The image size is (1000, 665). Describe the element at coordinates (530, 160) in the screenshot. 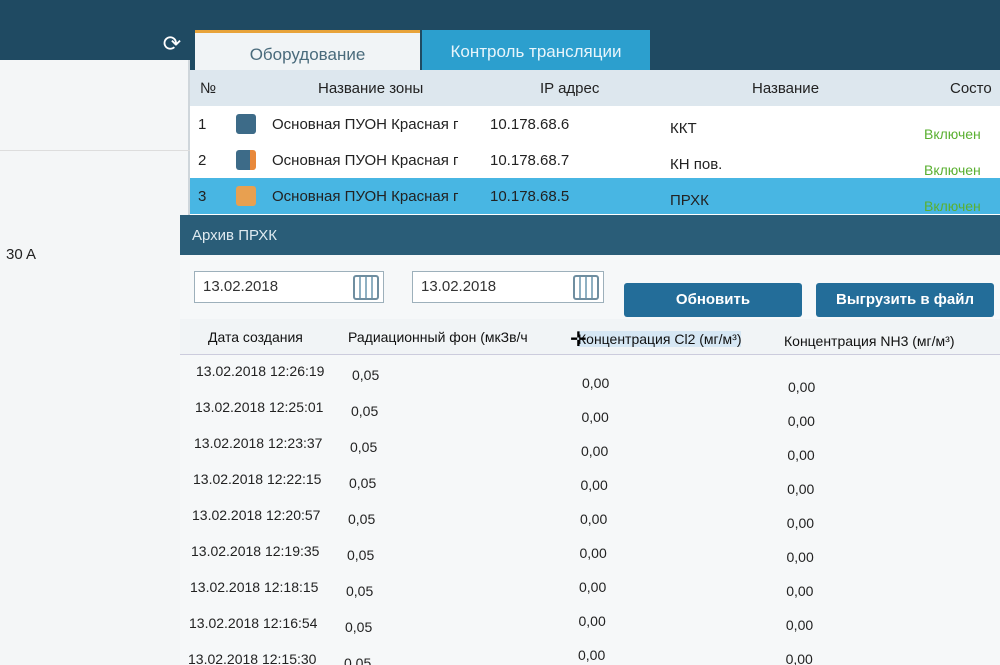

I see `ip-address: 10.178.68.7` at that location.